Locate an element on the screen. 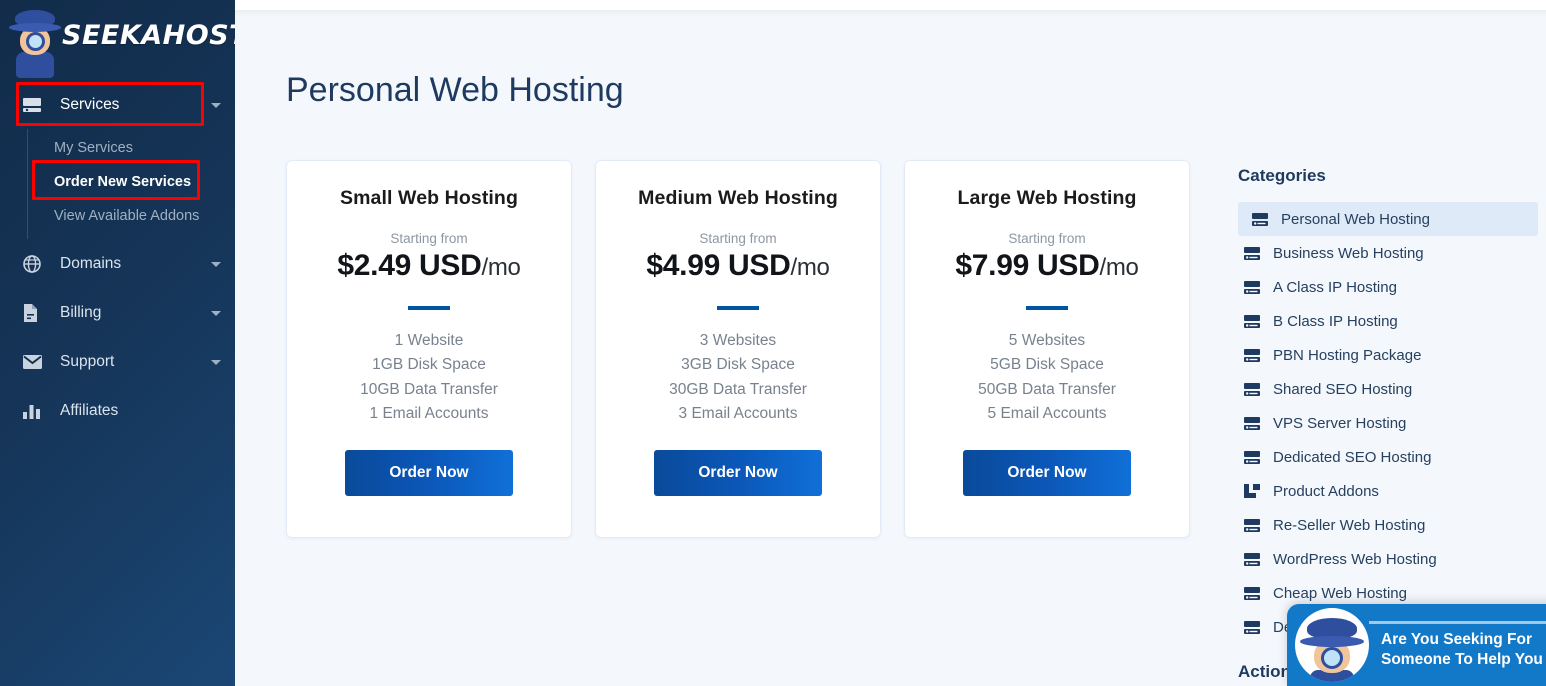  category-item-label: A Class IP Hosting is located at coordinates (1335, 287).